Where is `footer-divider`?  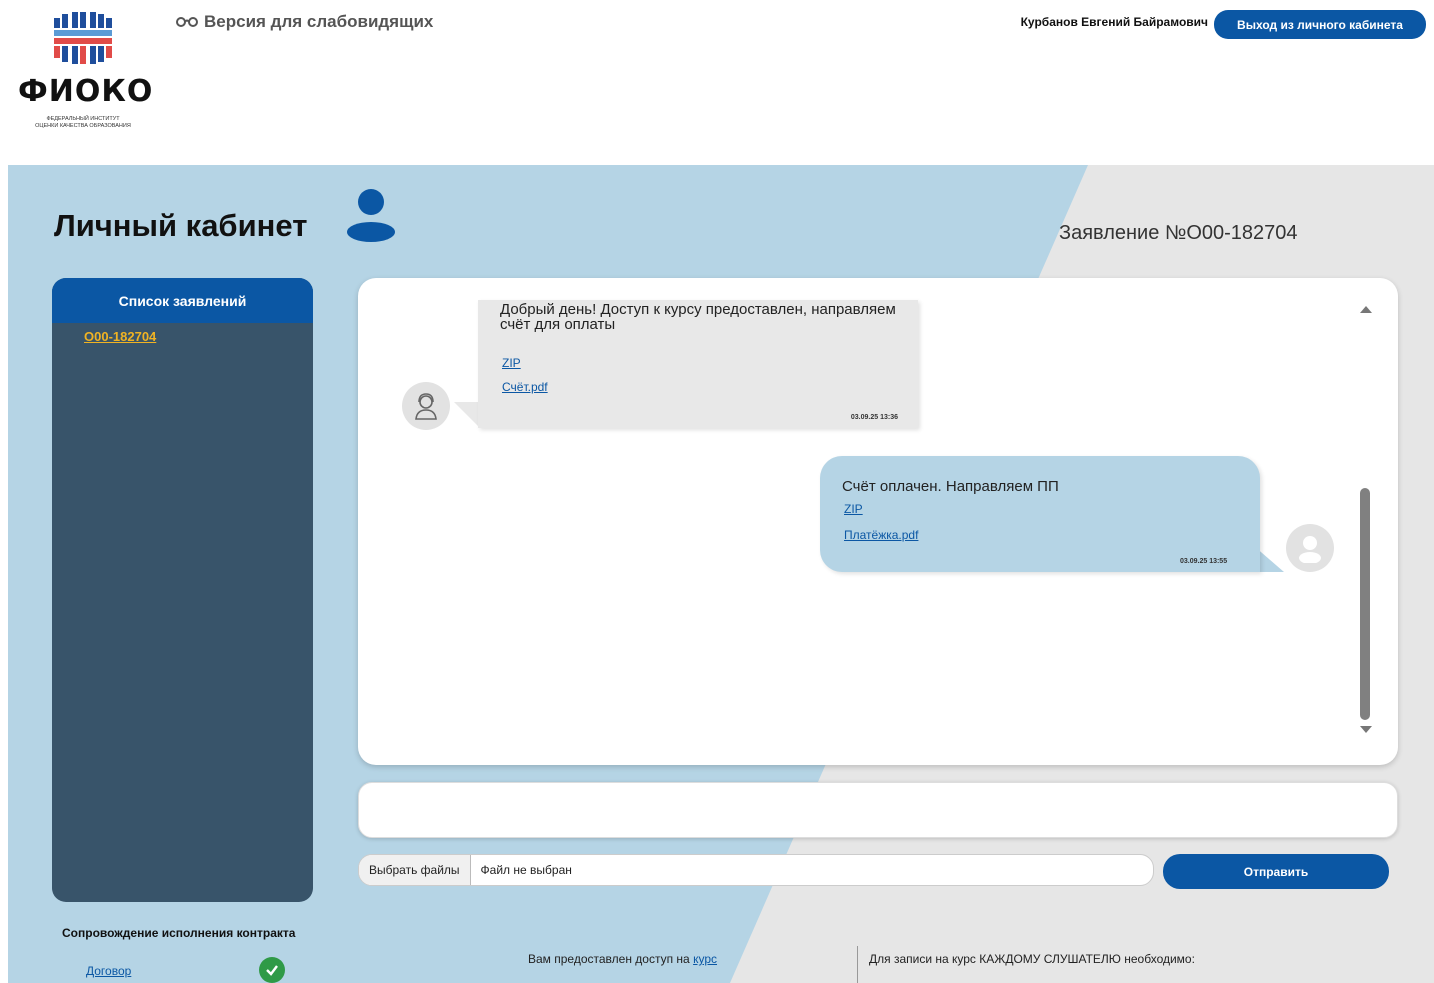 footer-divider is located at coordinates (857, 964).